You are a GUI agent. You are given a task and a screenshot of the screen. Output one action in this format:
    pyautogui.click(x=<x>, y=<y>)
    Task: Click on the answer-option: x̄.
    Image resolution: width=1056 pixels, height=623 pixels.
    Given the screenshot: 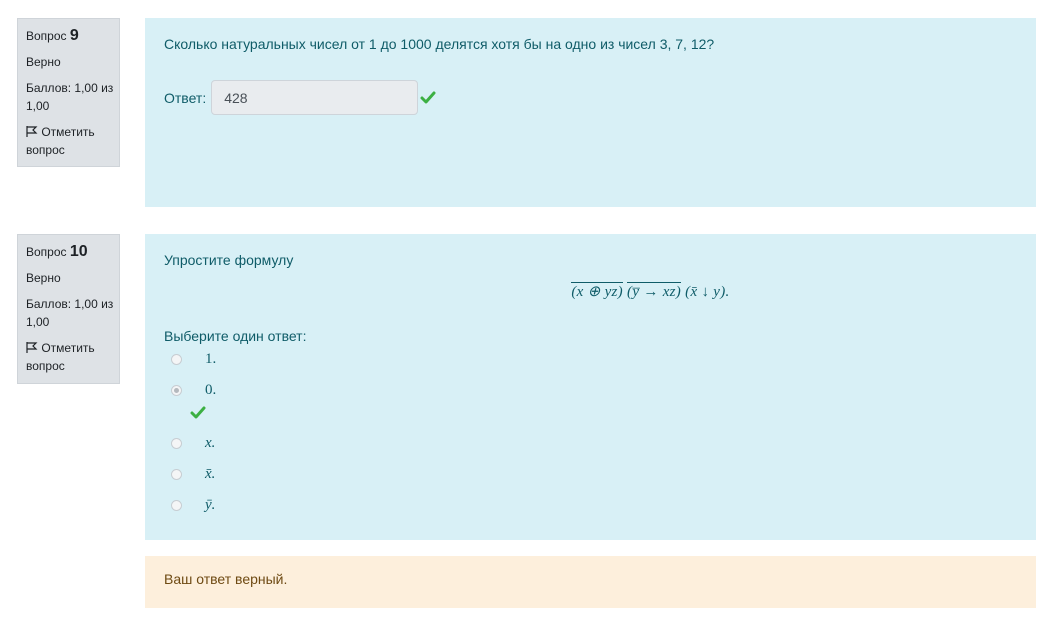 What is the action you would take?
    pyautogui.click(x=590, y=474)
    